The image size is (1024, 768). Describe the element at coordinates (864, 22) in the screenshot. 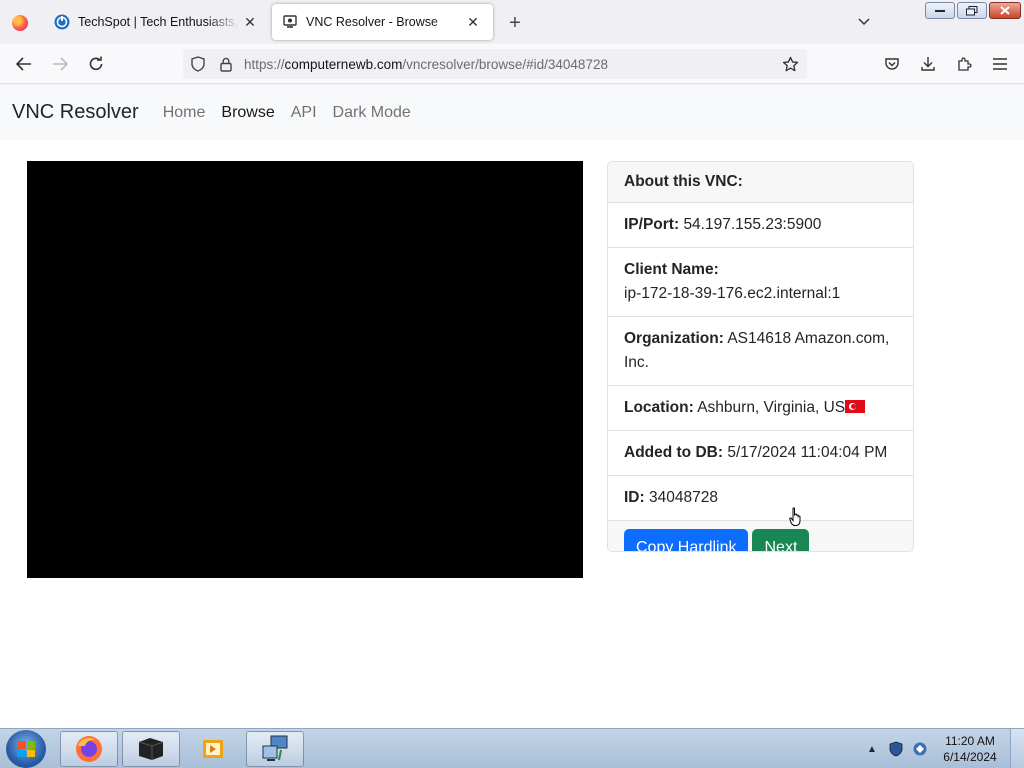

I see `list-all-tabs-chevron-icon` at that location.